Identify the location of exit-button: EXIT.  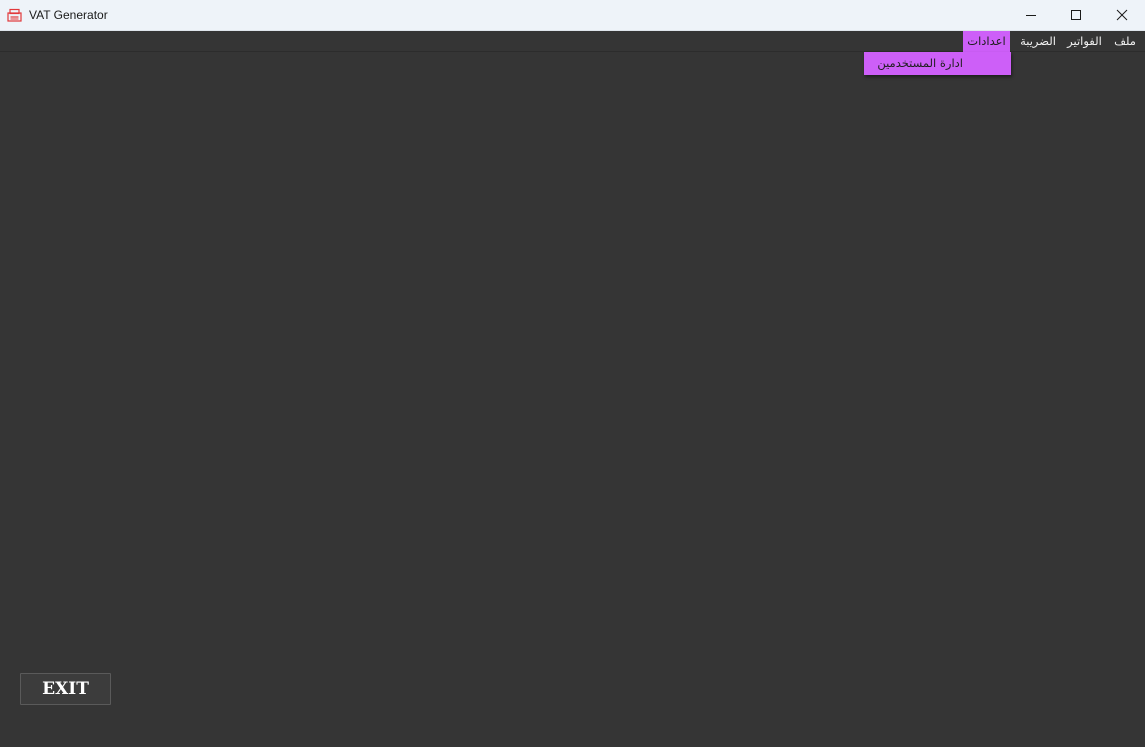
(65, 689).